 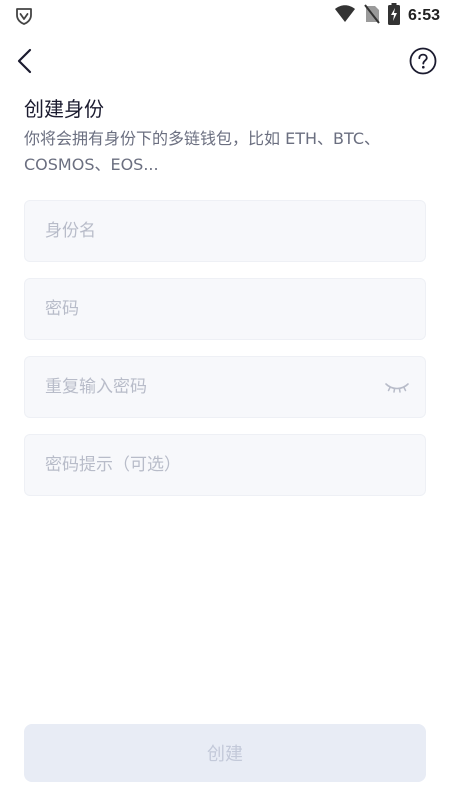 I want to click on eye-closed-icon, so click(x=397, y=388).